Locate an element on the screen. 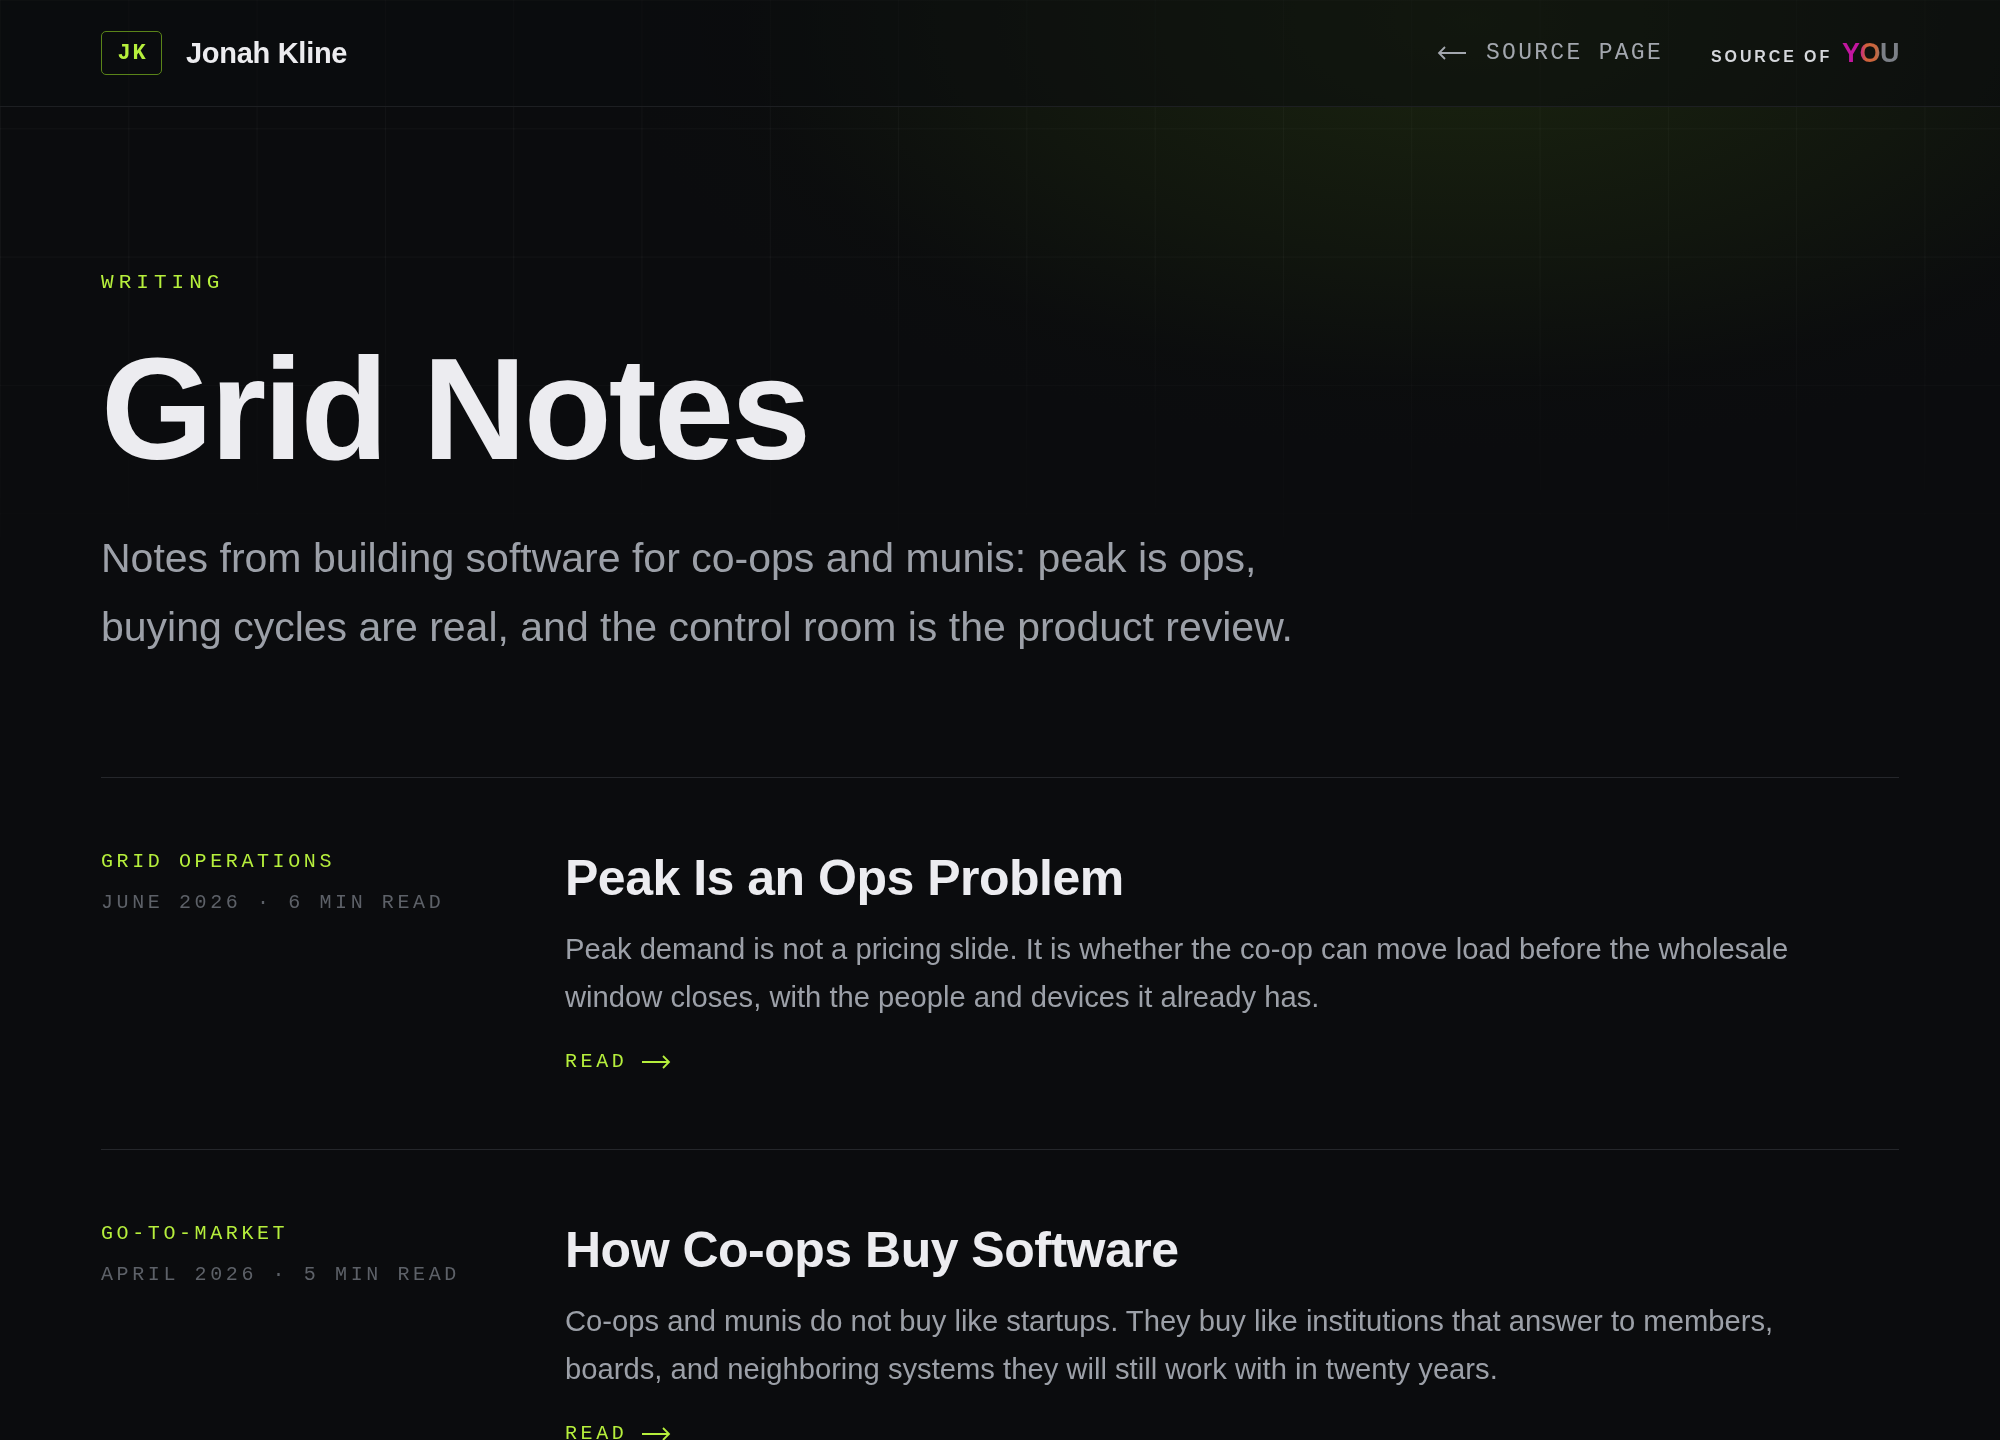  section-eyebrow: WRITING is located at coordinates (163, 283).